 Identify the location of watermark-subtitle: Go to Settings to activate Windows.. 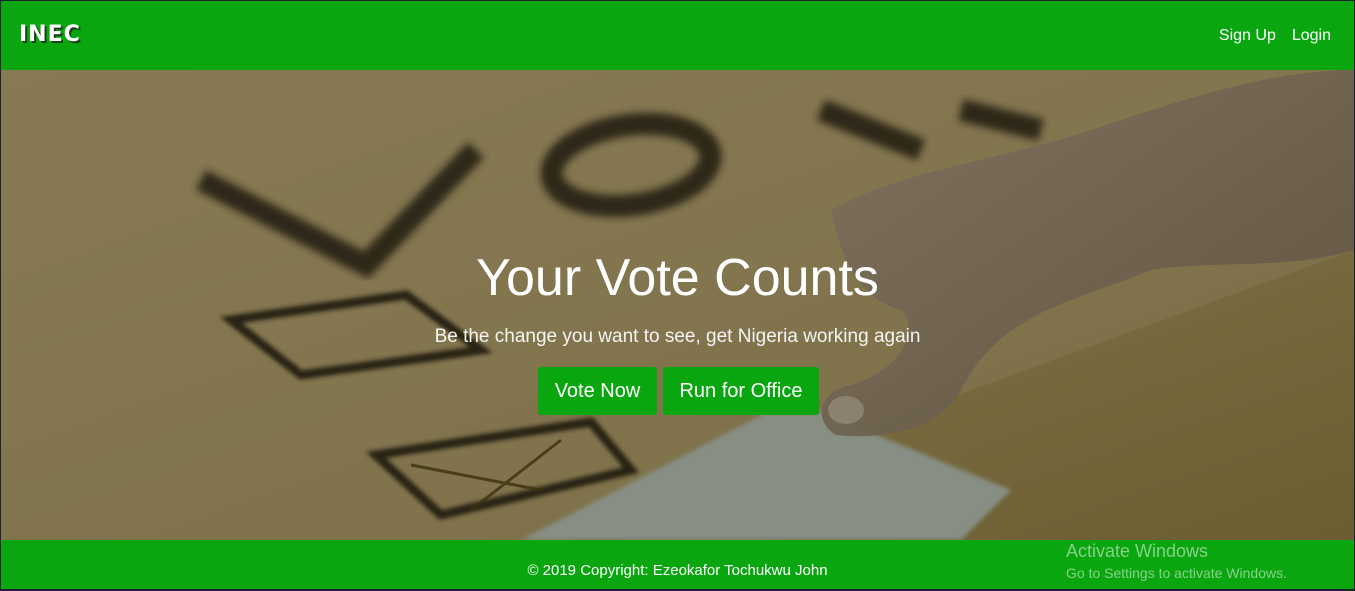
(1176, 573).